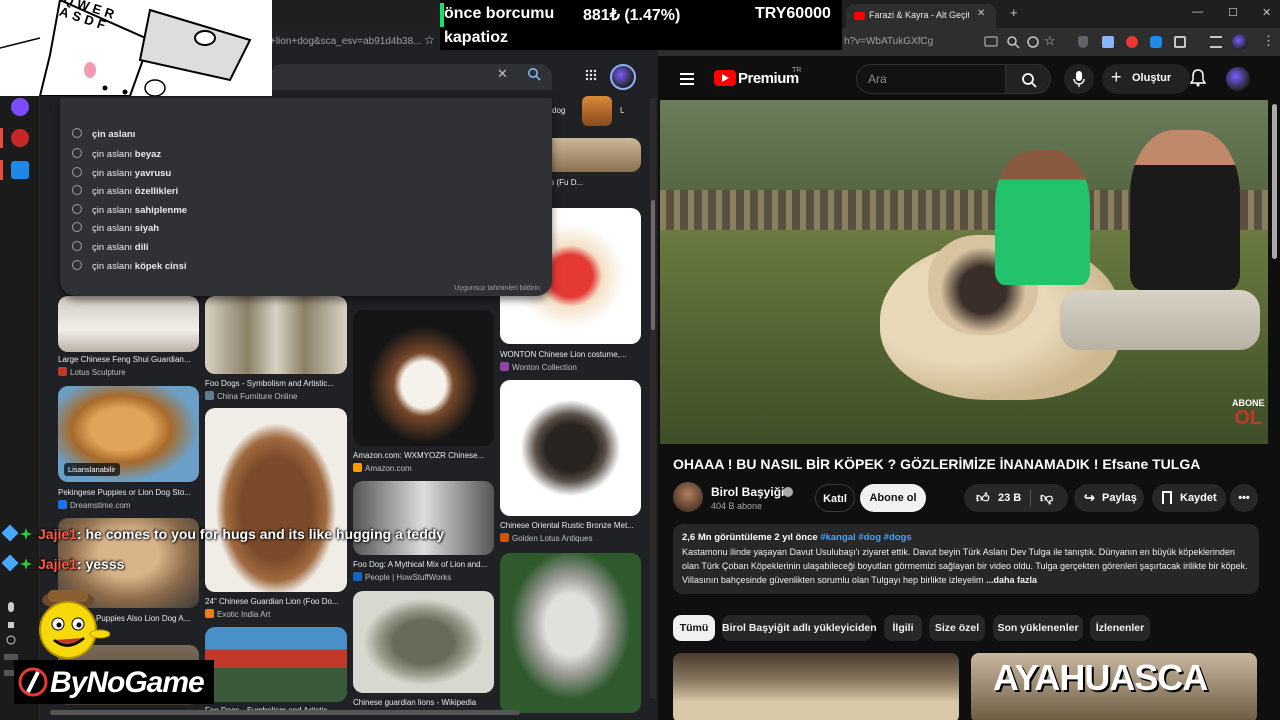  I want to click on voice-search-button, so click(1079, 79).